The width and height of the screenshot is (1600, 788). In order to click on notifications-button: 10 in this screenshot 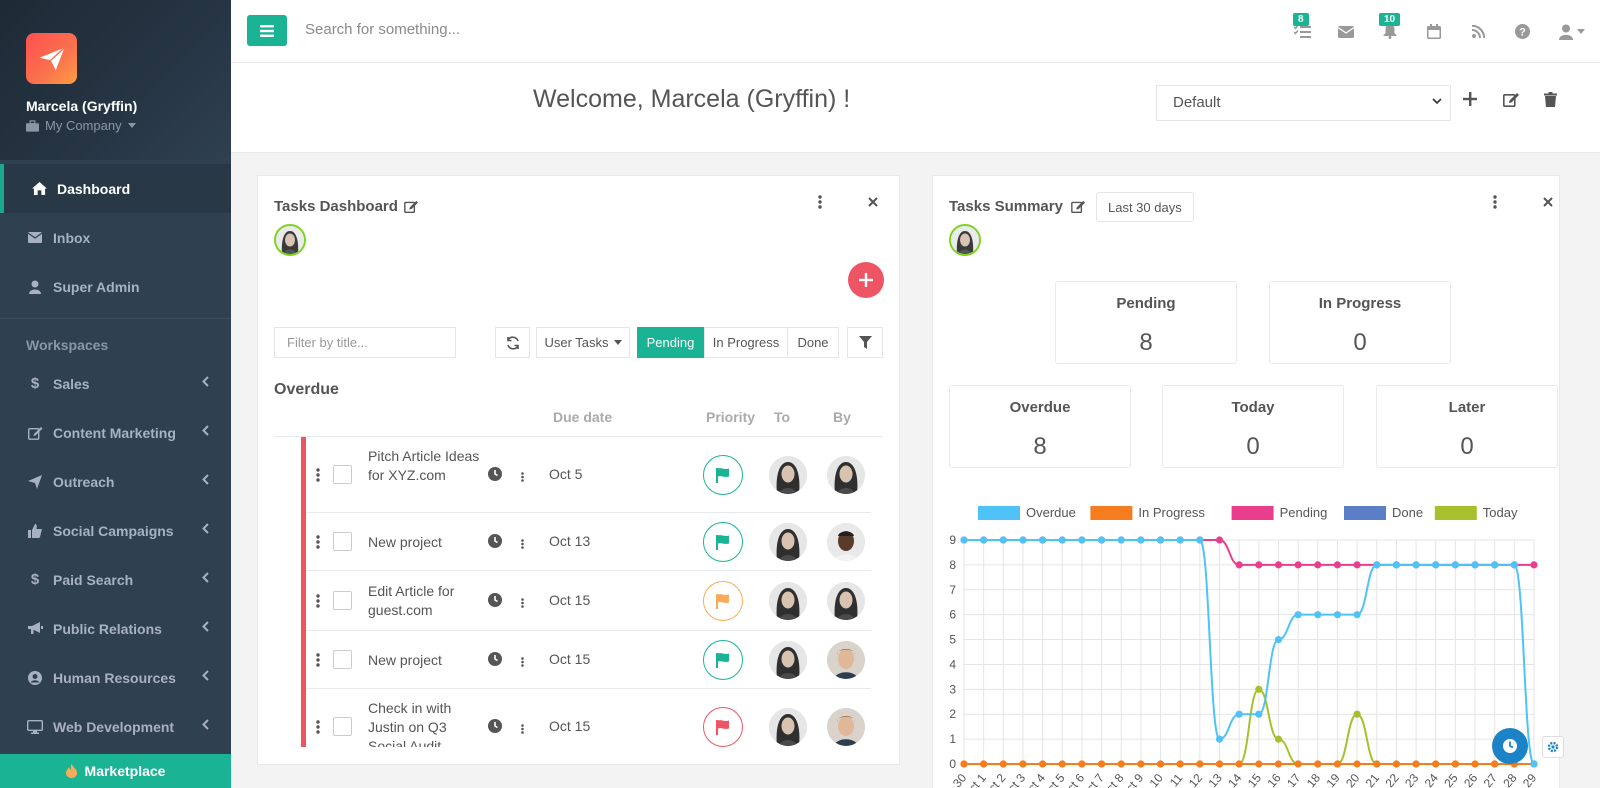, I will do `click(1390, 31)`.